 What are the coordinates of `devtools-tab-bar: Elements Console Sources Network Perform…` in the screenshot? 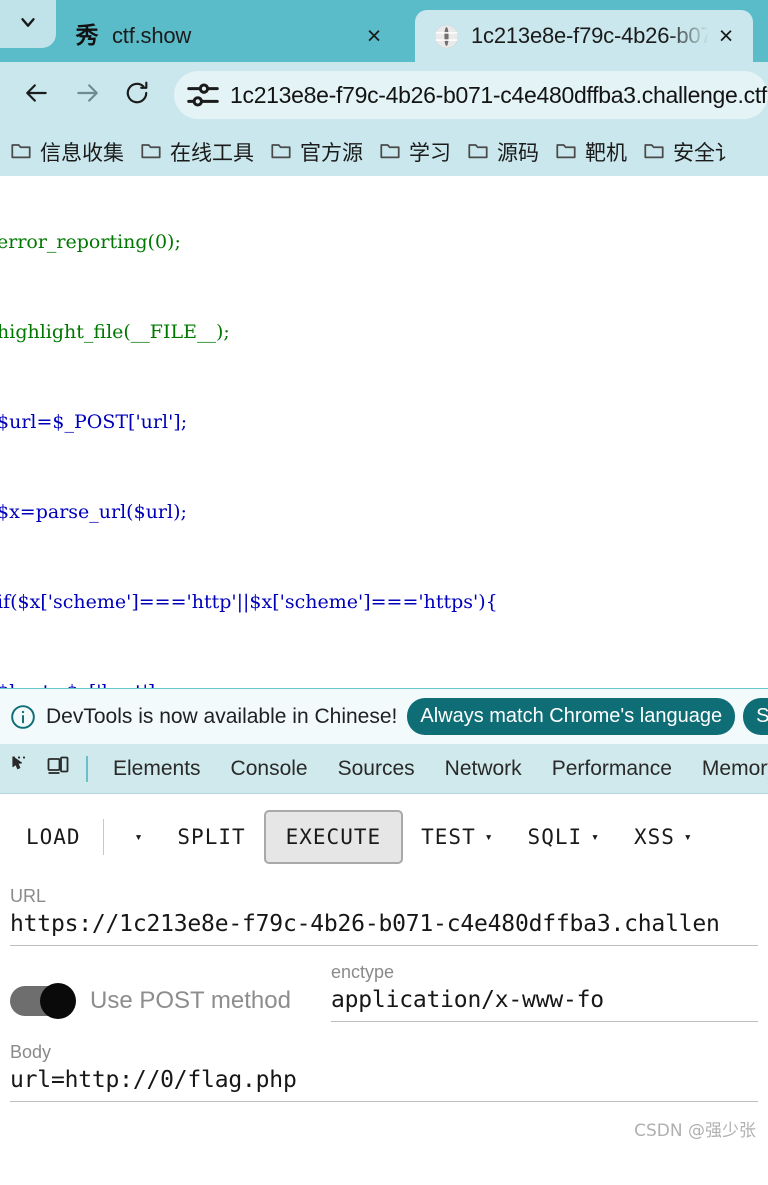 It's located at (384, 769).